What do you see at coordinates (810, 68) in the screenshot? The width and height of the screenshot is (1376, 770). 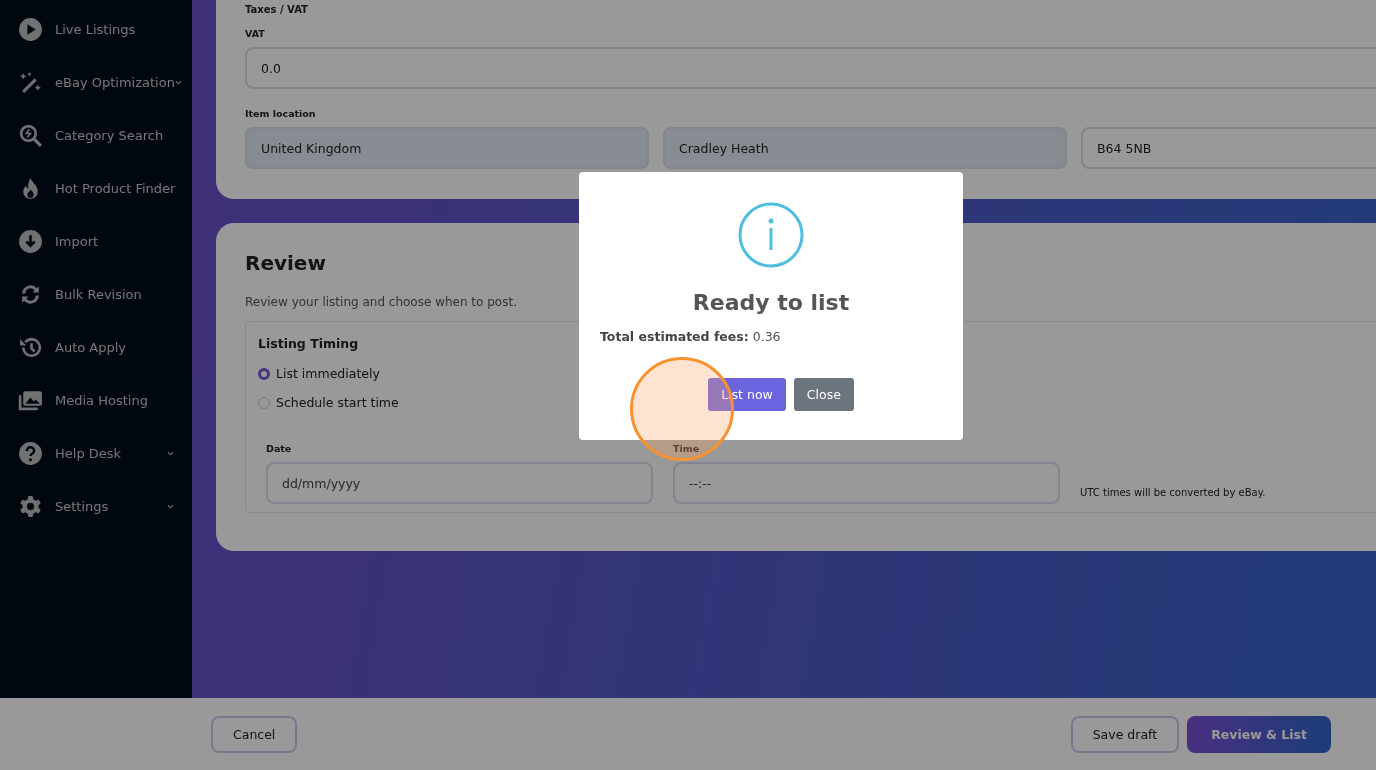 I see `vat-field: 0.0` at bounding box center [810, 68].